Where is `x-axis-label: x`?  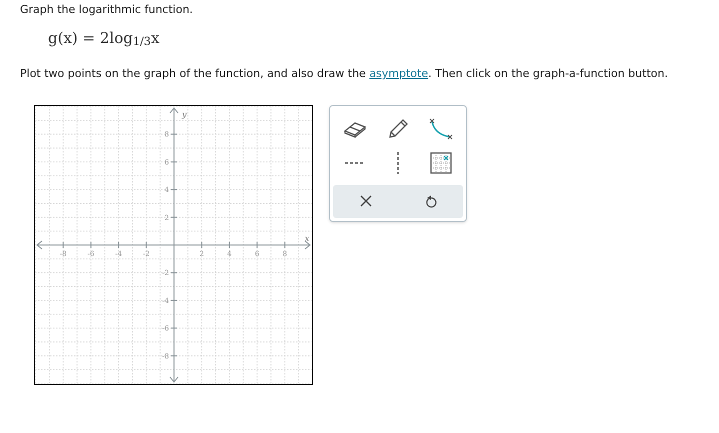
x-axis-label: x is located at coordinates (307, 238).